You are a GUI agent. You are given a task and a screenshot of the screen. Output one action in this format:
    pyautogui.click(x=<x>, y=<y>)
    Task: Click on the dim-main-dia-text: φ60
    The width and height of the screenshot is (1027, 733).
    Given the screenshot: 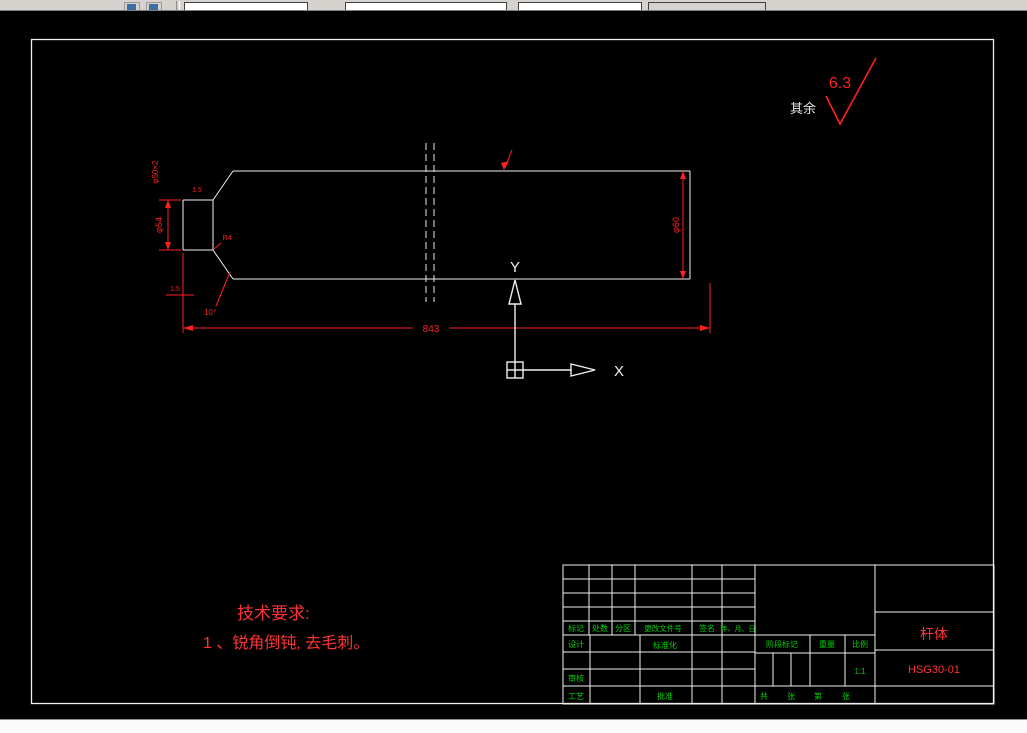 What is the action you would take?
    pyautogui.click(x=676, y=225)
    